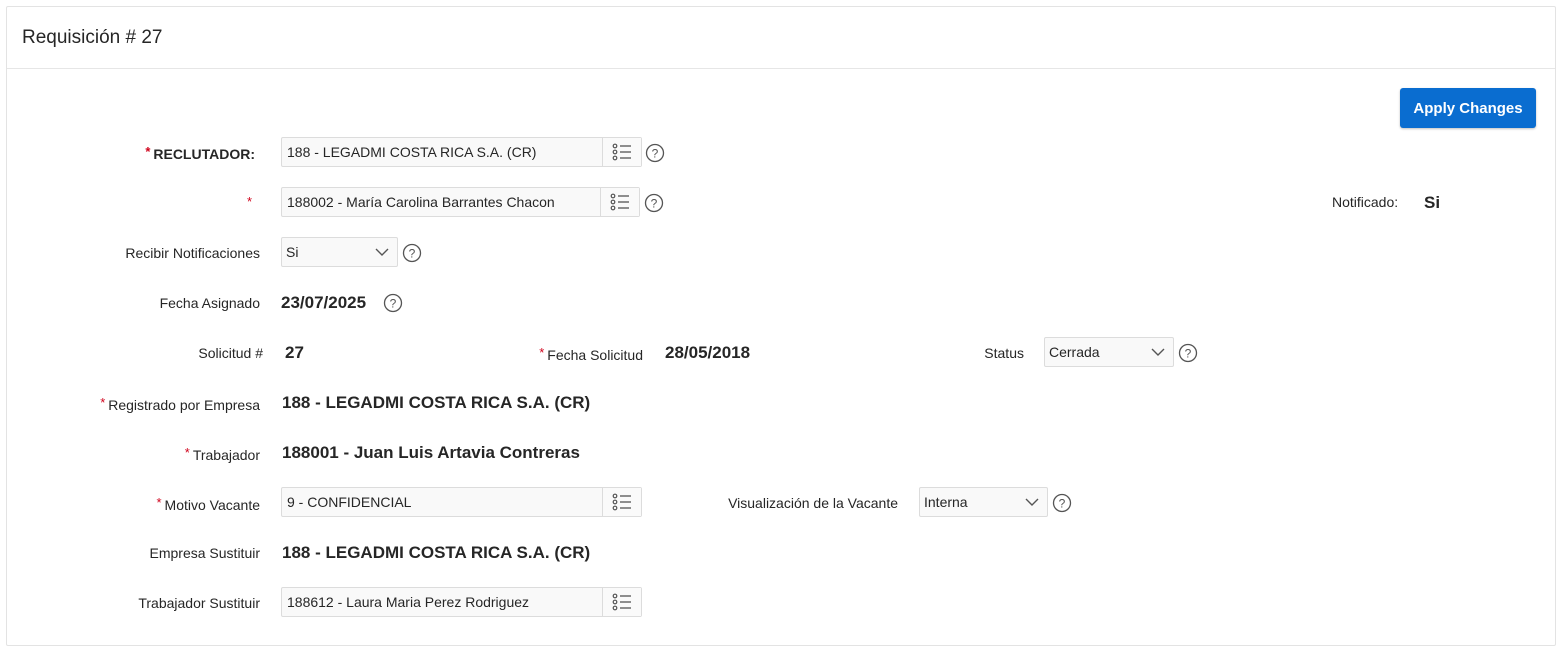 The width and height of the screenshot is (1564, 646). Describe the element at coordinates (591, 354) in the screenshot. I see `fecha-solicitud-label: * Fecha Solicitud` at that location.